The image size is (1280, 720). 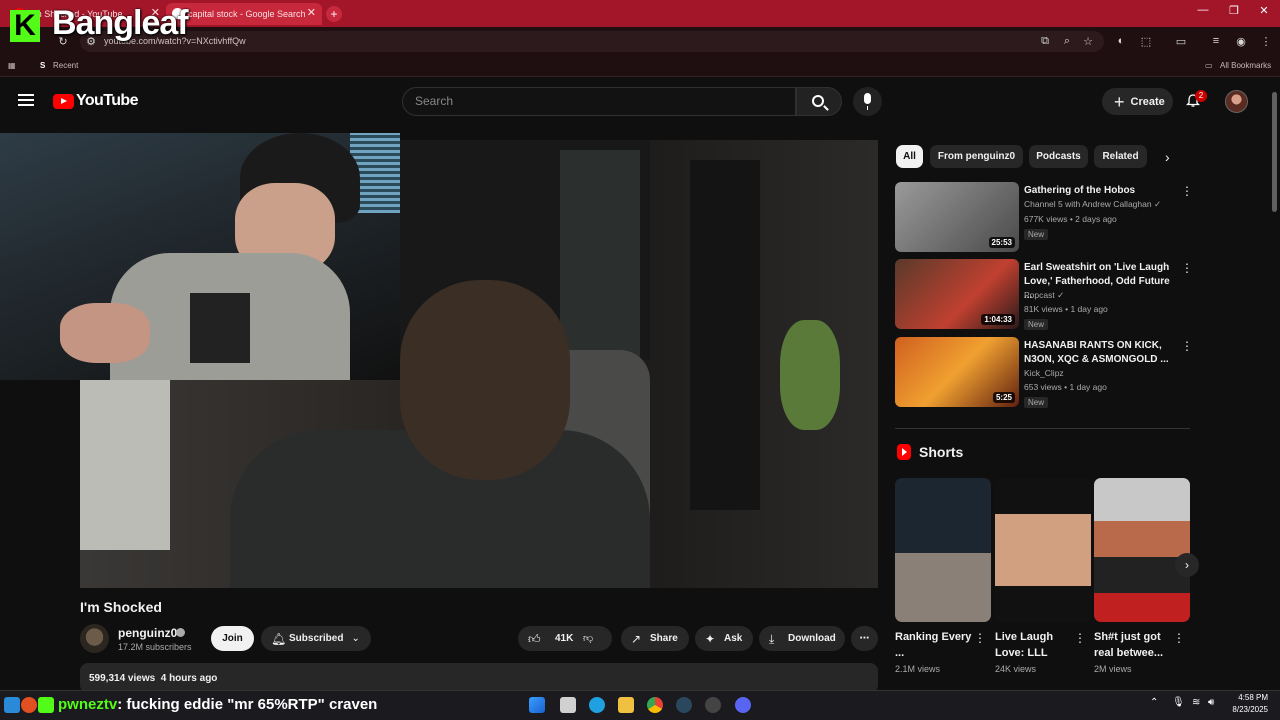 I want to click on scrollbar-thumb, so click(x=1274, y=152).